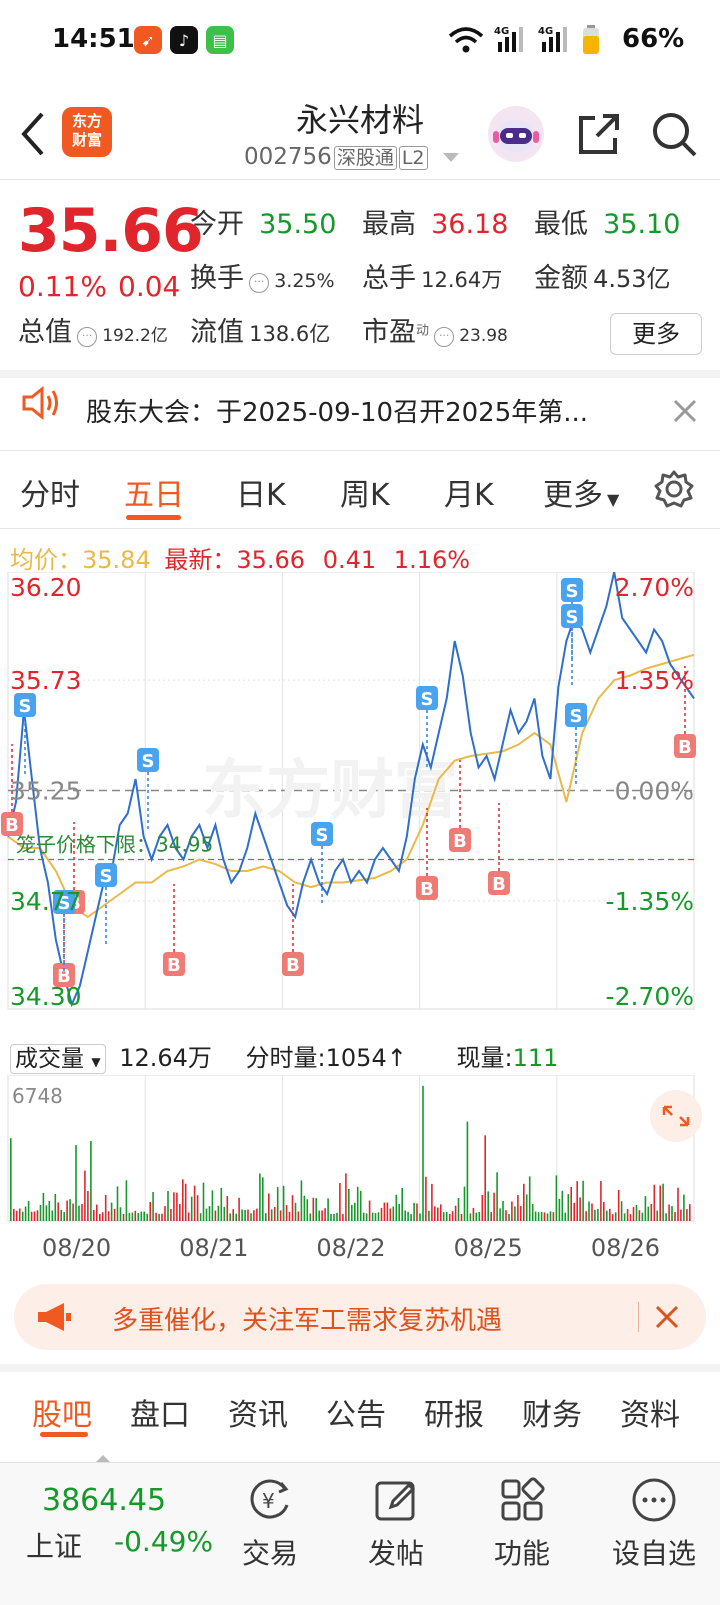 This screenshot has width=720, height=1605. I want to click on avg-value: 35.84, so click(116, 560).